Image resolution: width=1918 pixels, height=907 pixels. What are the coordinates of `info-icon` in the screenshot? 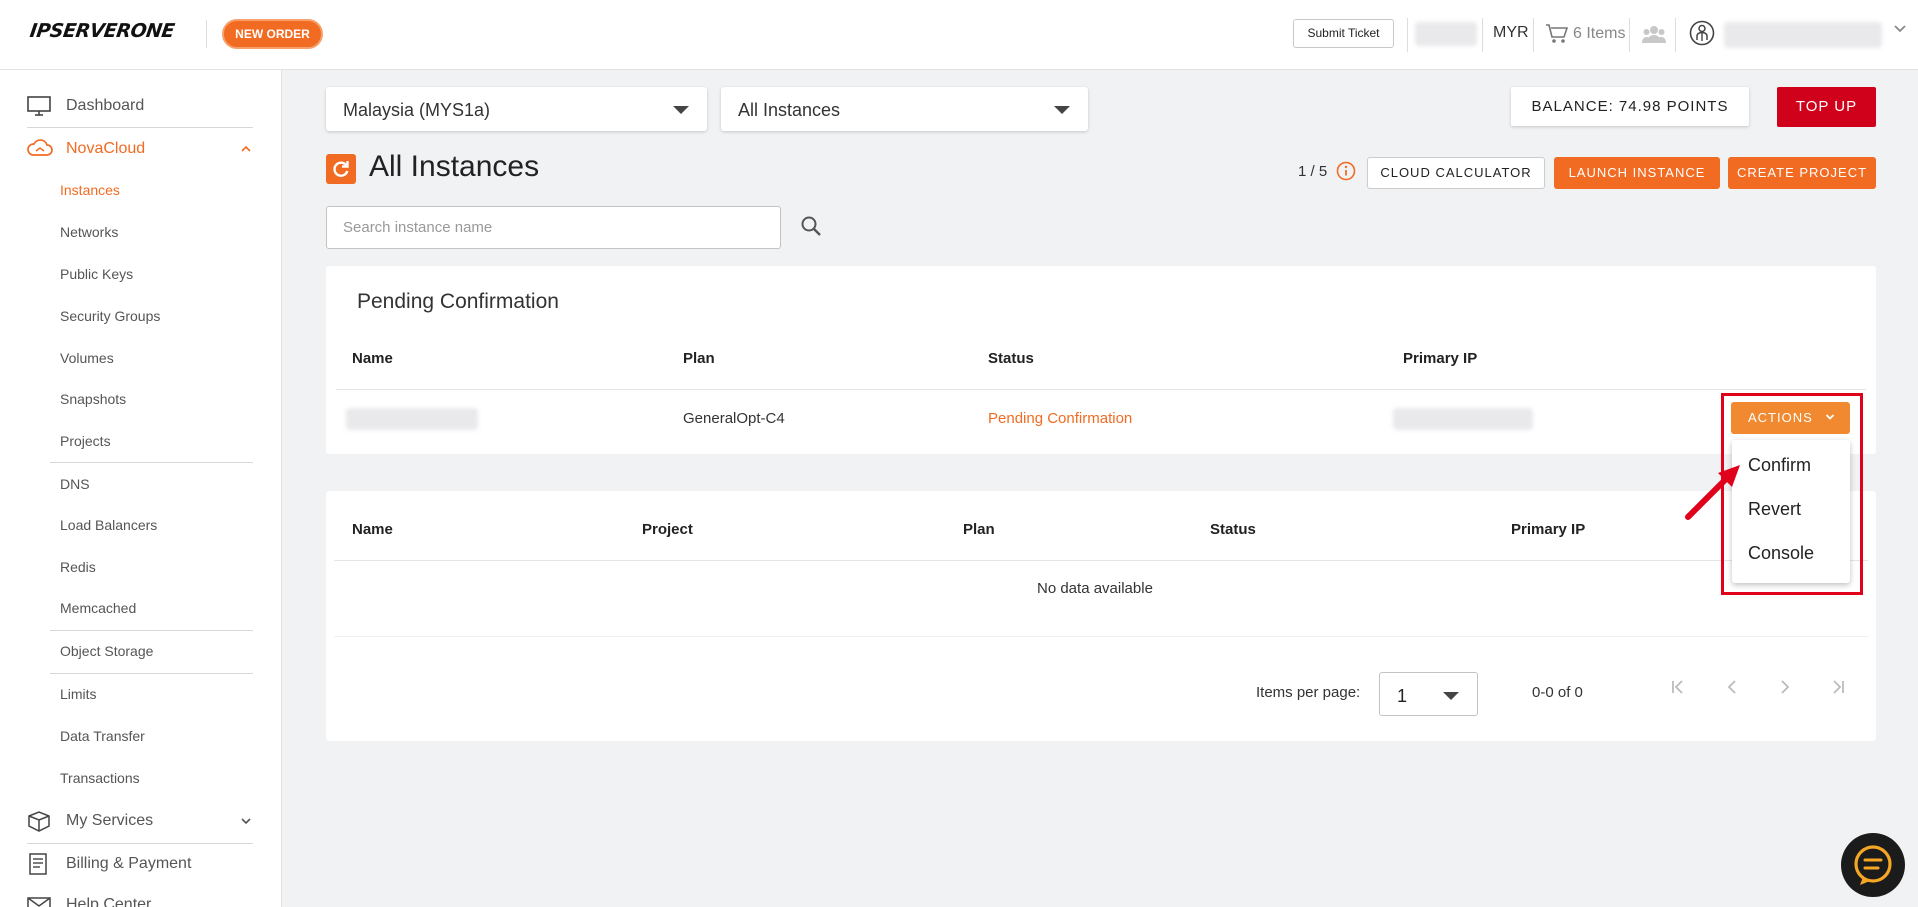 It's located at (1346, 171).